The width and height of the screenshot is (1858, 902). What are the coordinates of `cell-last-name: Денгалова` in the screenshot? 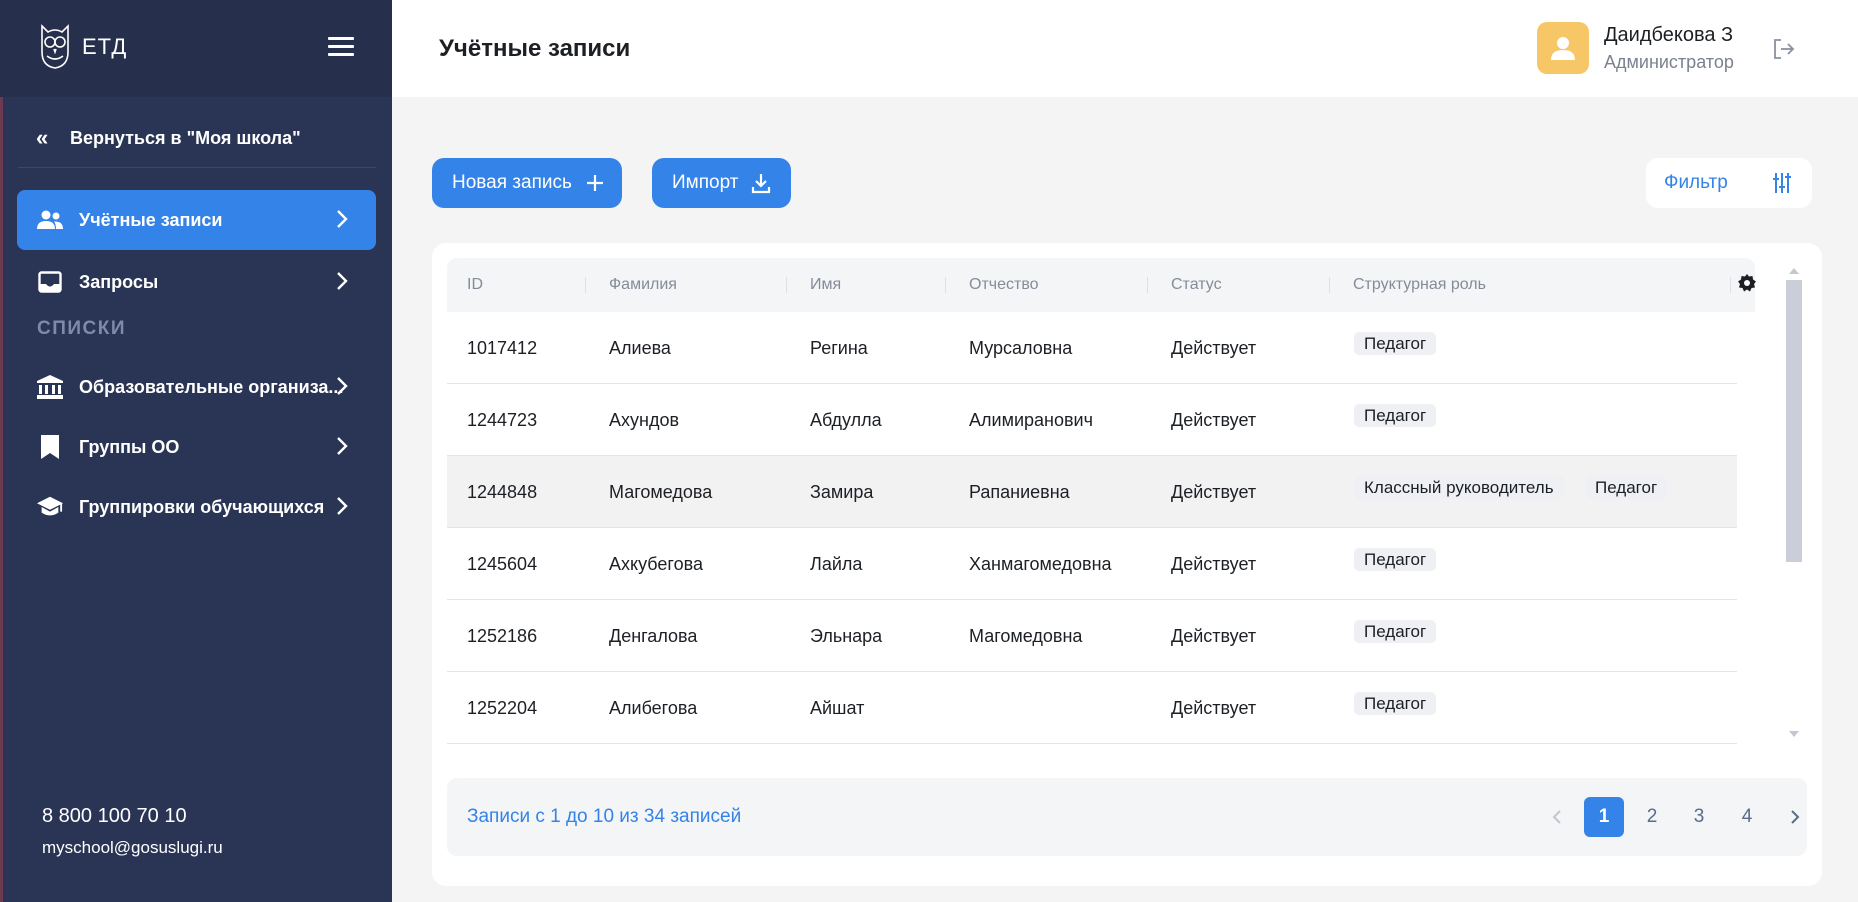 It's located at (653, 636).